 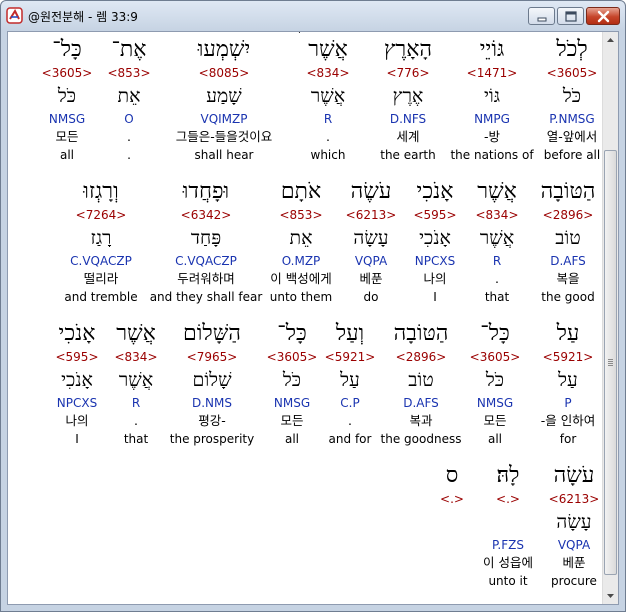 I want to click on word-cell: הַטּוֹבָה <2896> טוֹב D.AFS 복과 the goodness, so click(x=421, y=384).